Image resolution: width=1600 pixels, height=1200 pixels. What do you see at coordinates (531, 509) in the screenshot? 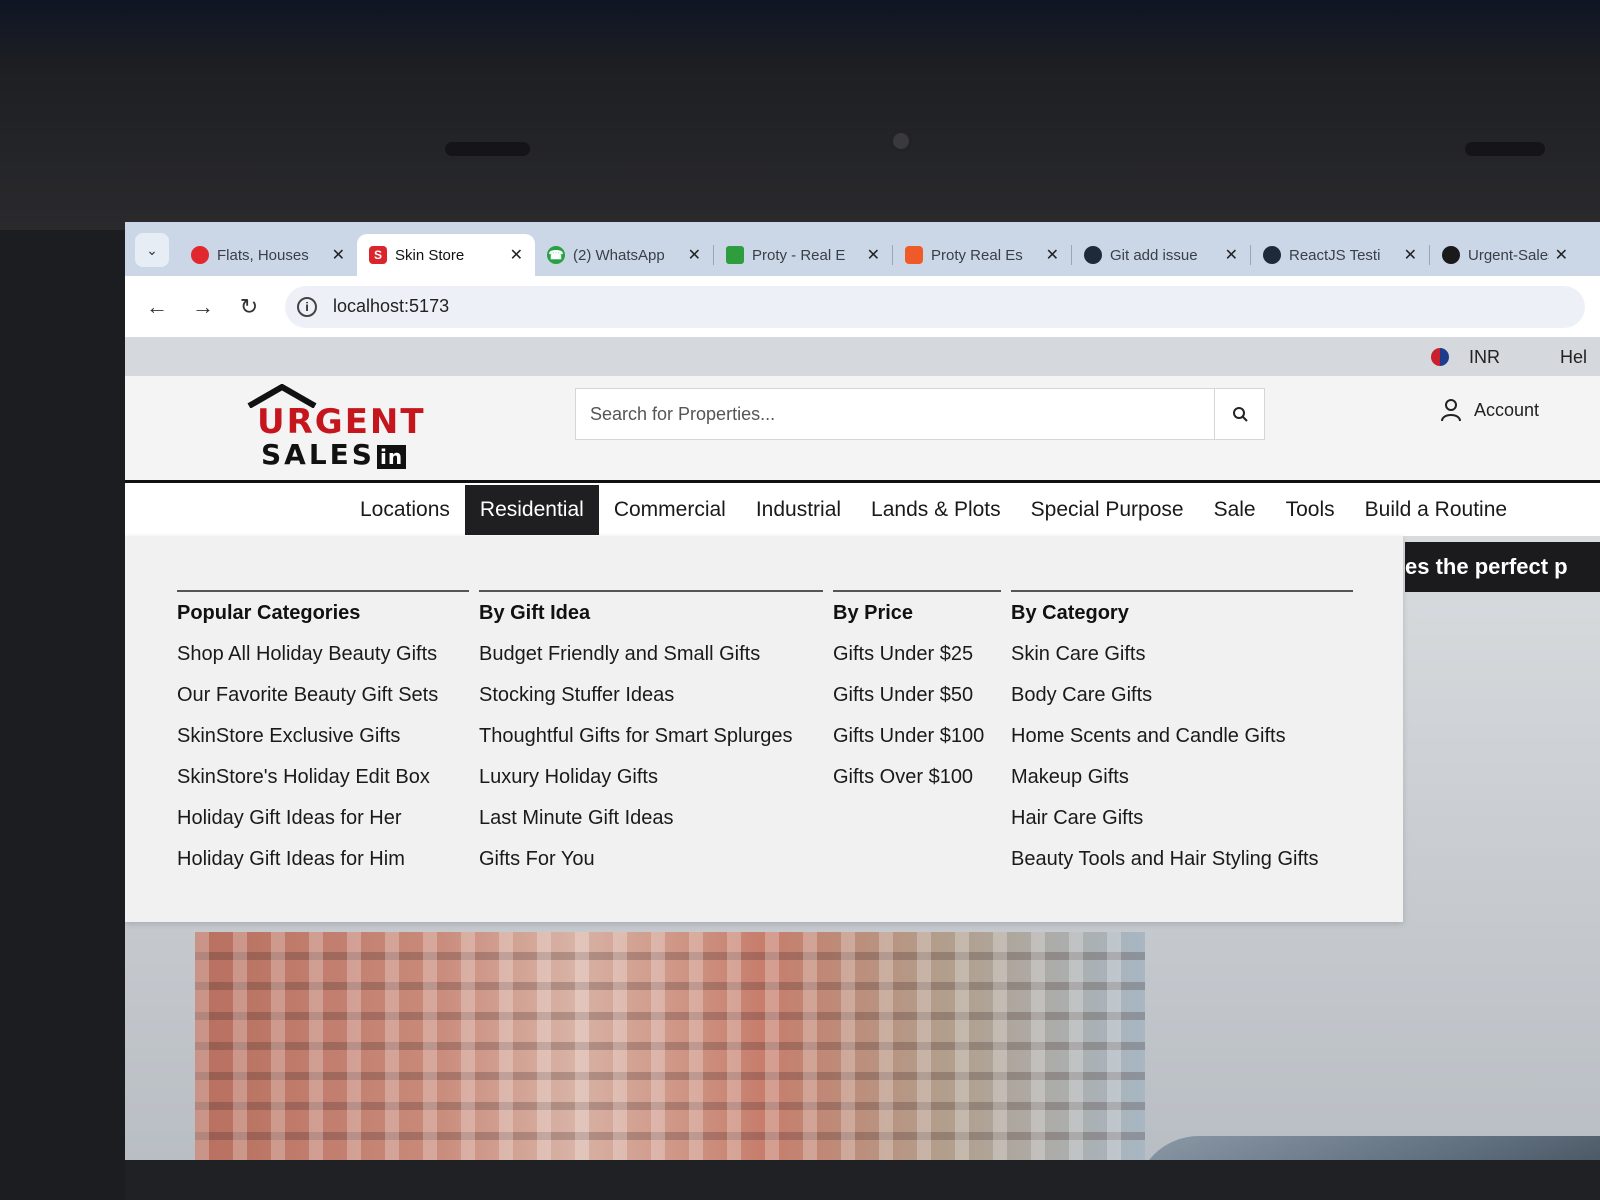
I see `nav-residential: Residential` at bounding box center [531, 509].